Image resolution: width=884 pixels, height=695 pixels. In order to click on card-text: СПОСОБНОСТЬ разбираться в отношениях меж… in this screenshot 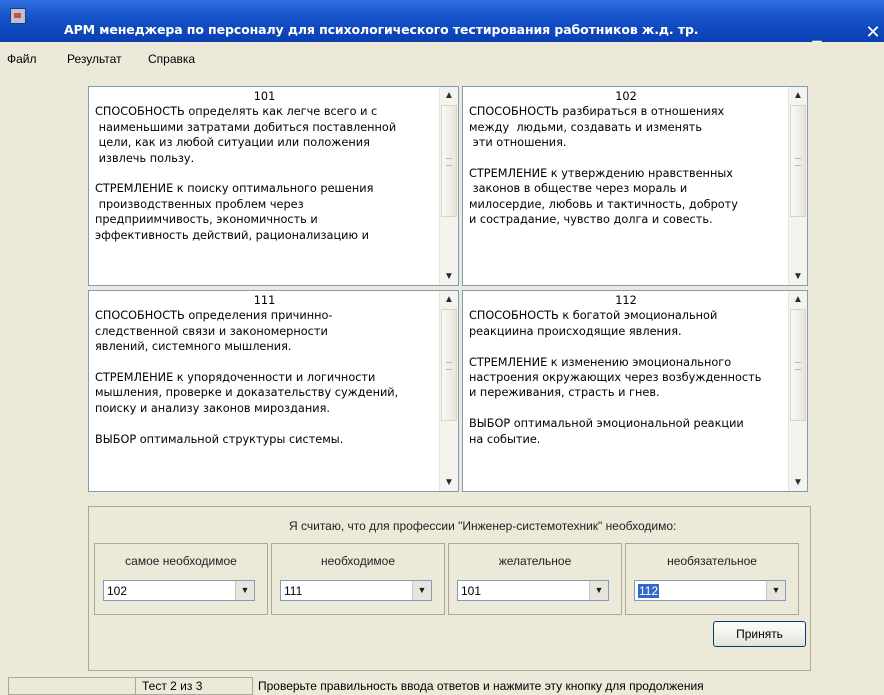, I will do `click(603, 166)`.